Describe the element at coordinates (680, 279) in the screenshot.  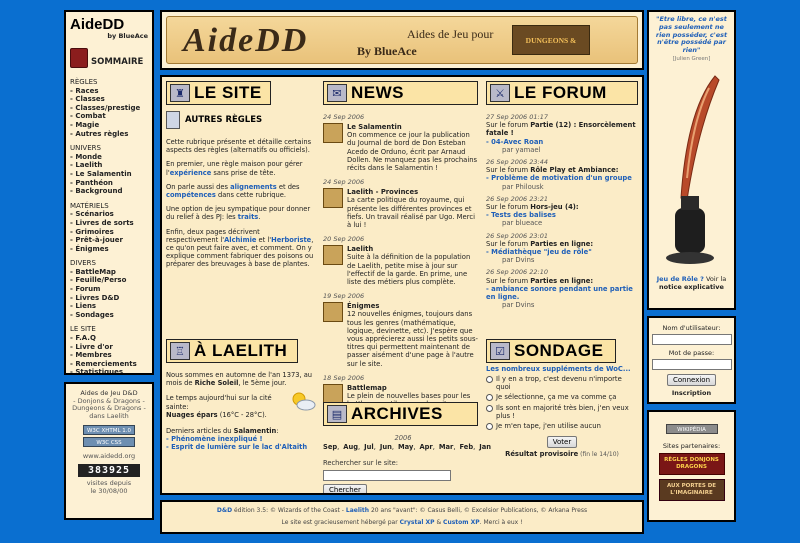
I see `rpg-link: Jeu de Rôle ?` at that location.